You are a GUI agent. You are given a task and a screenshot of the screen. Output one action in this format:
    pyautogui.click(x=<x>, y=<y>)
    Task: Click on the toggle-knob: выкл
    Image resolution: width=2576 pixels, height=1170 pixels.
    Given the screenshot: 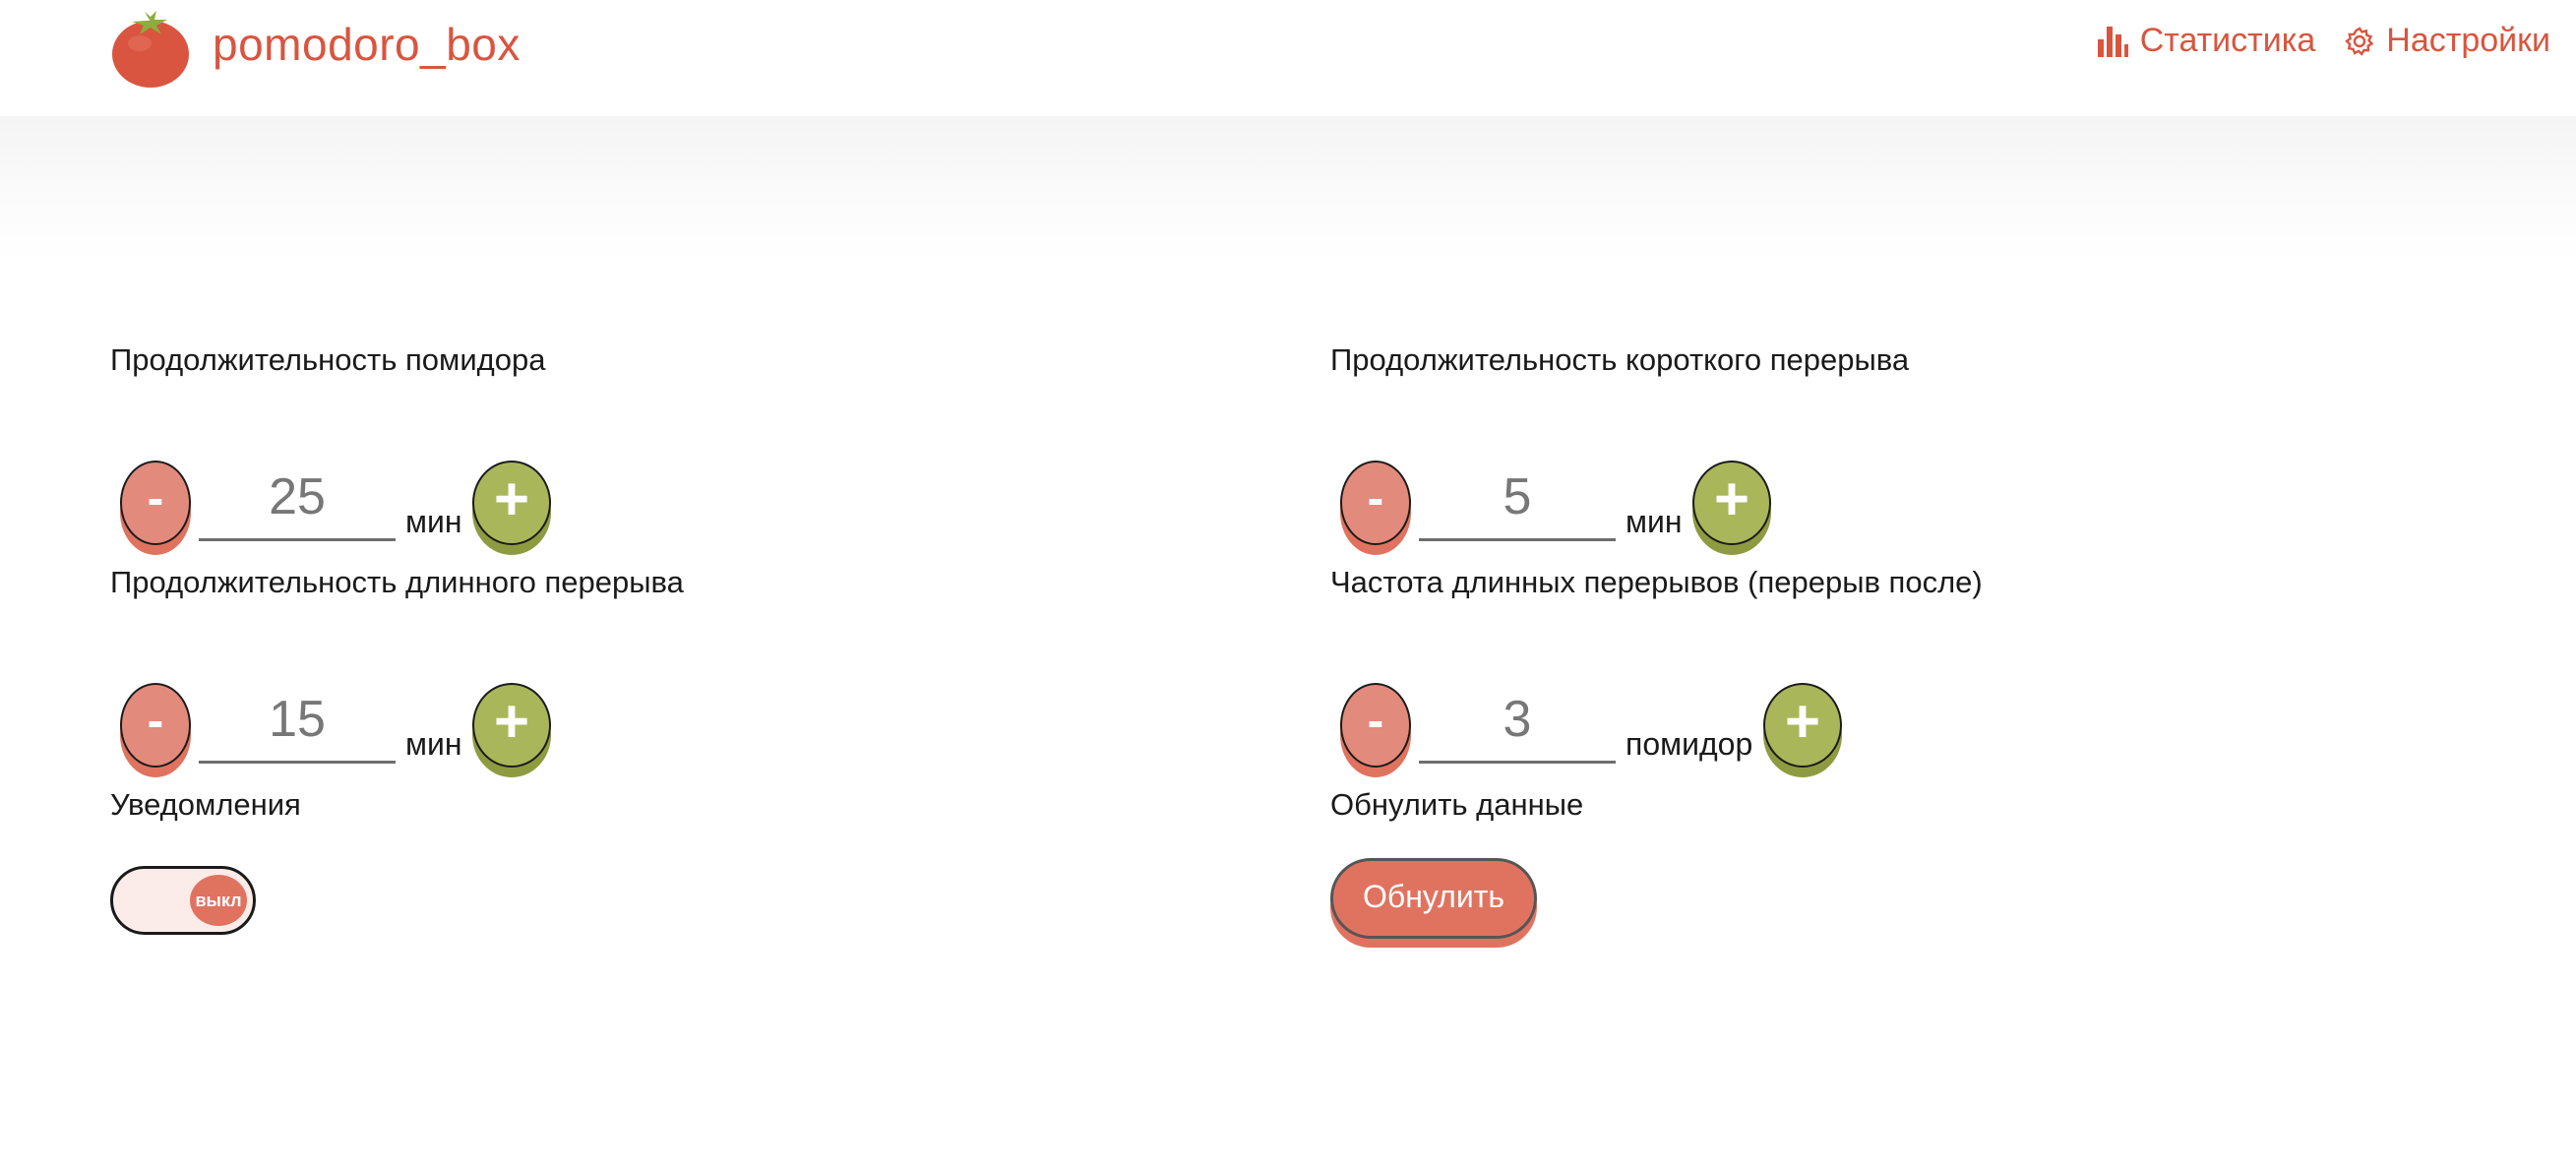 What is the action you would take?
    pyautogui.click(x=218, y=900)
    